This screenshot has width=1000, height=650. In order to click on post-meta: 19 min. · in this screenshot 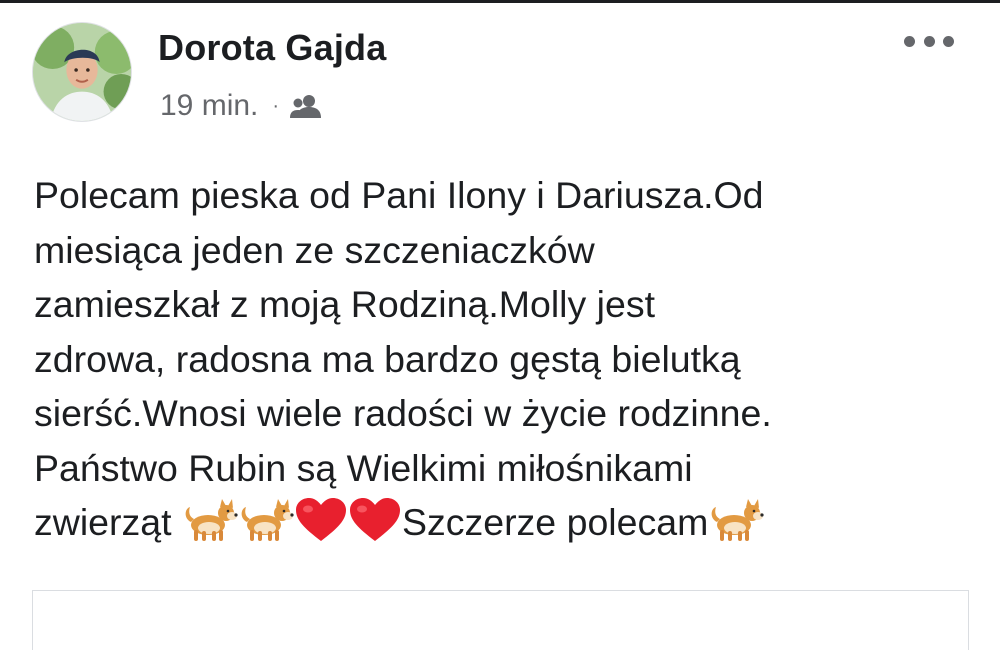, I will do `click(241, 106)`.